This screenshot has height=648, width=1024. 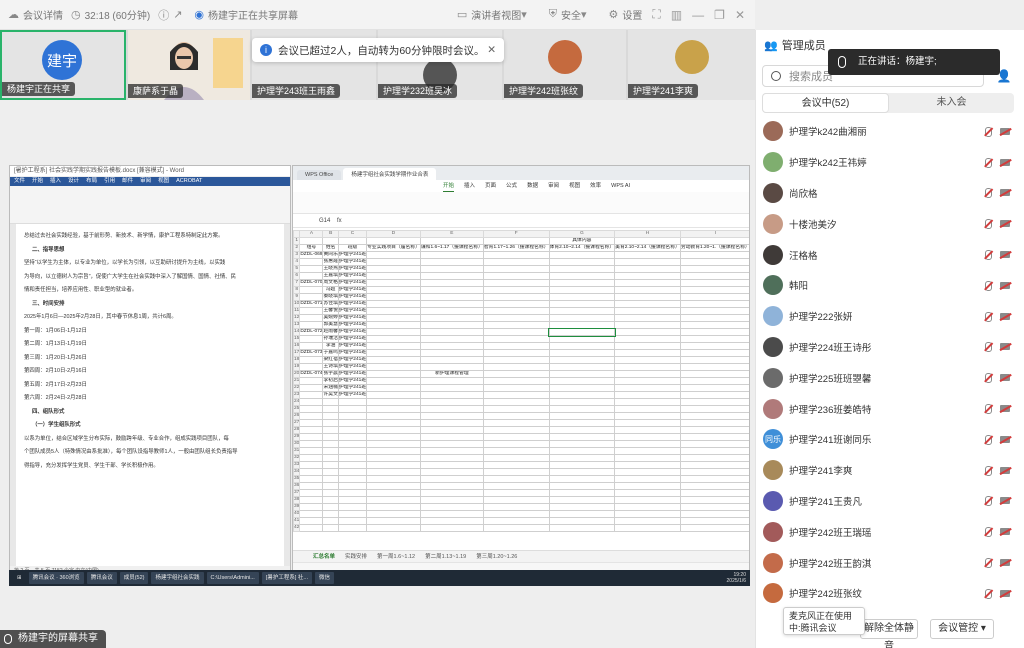 I want to click on row-header: 20, so click(x=297, y=374).